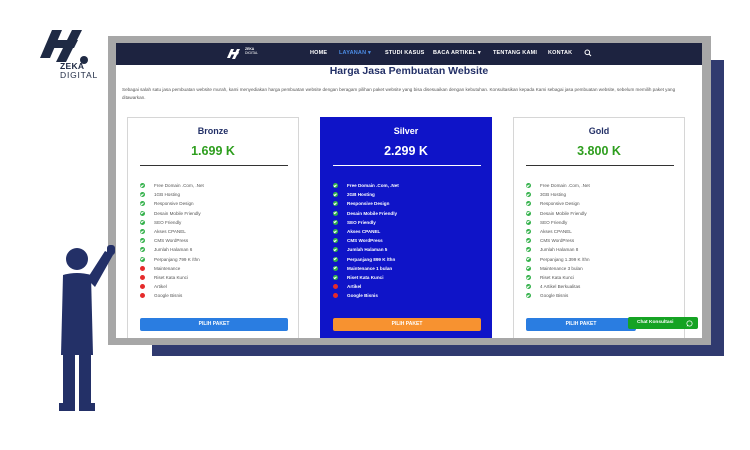  What do you see at coordinates (355, 53) in the screenshot?
I see `nav-layanan: LAYANAN ▾` at bounding box center [355, 53].